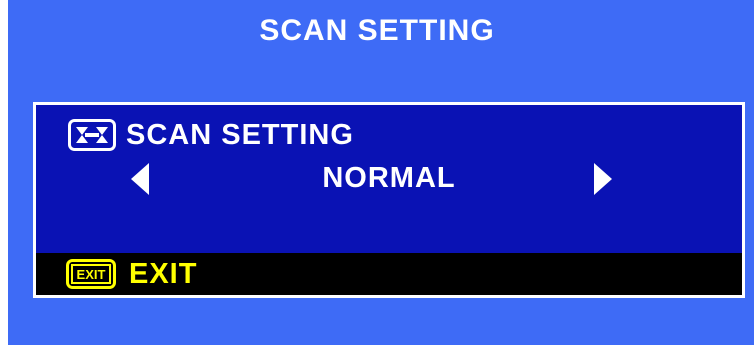  What do you see at coordinates (92, 135) in the screenshot?
I see `scan-setting-icon` at bounding box center [92, 135].